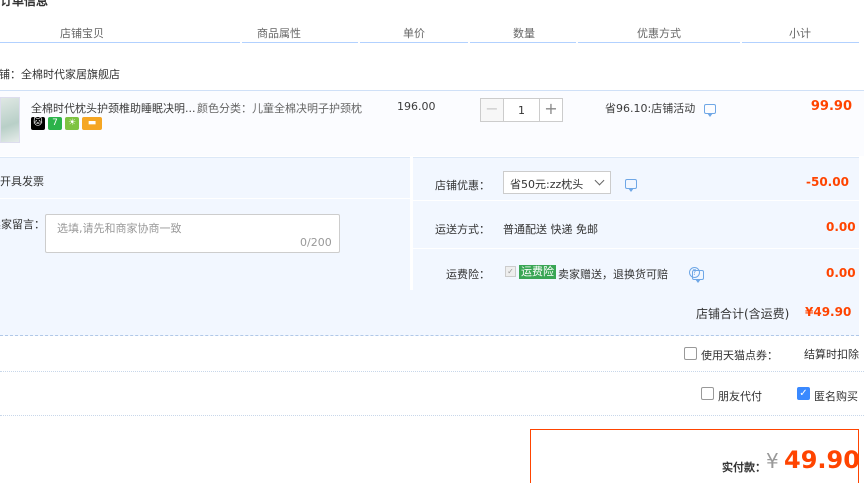 This screenshot has width=864, height=483. I want to click on insurance-desc: 卖家赠送，退换货可赔, so click(613, 274).